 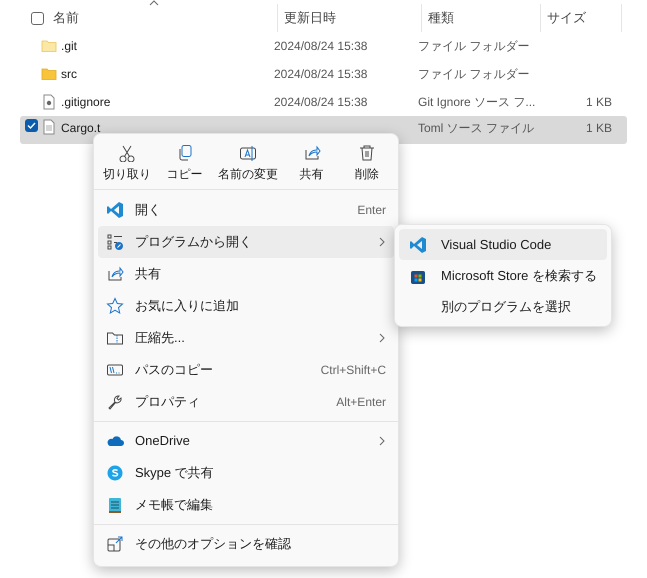 I want to click on select-all-checkbox, so click(x=37, y=18).